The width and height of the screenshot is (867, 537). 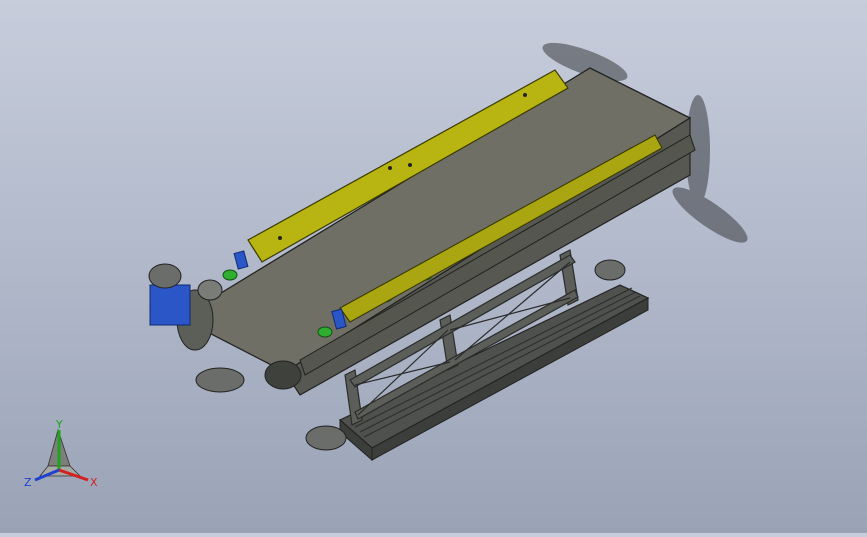 What do you see at coordinates (59, 424) in the screenshot?
I see `y-axis-label: Y` at bounding box center [59, 424].